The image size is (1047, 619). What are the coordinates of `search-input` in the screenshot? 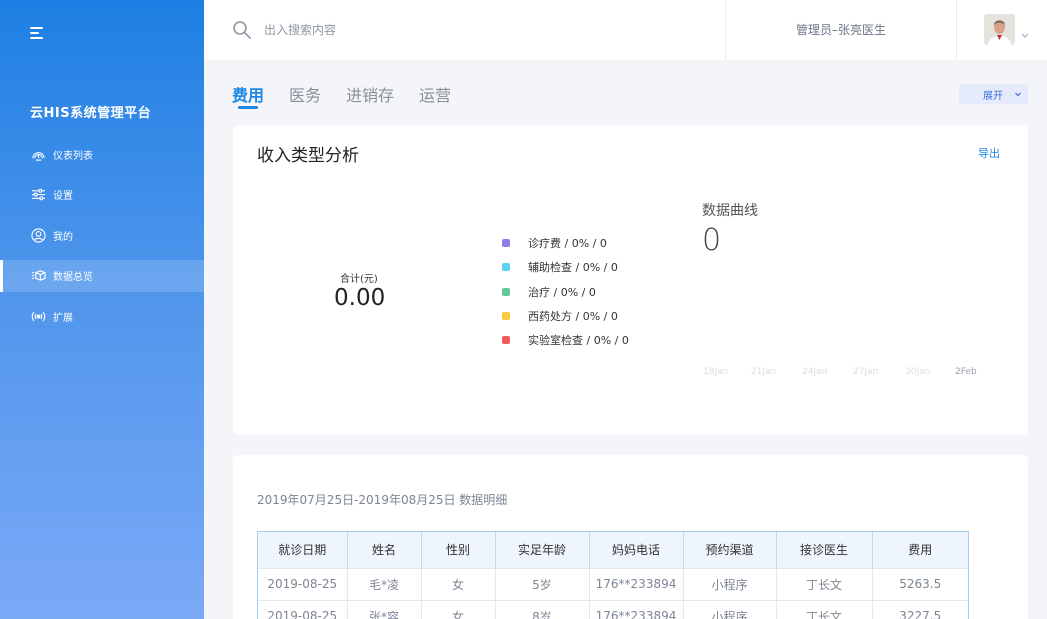 It's located at (454, 30).